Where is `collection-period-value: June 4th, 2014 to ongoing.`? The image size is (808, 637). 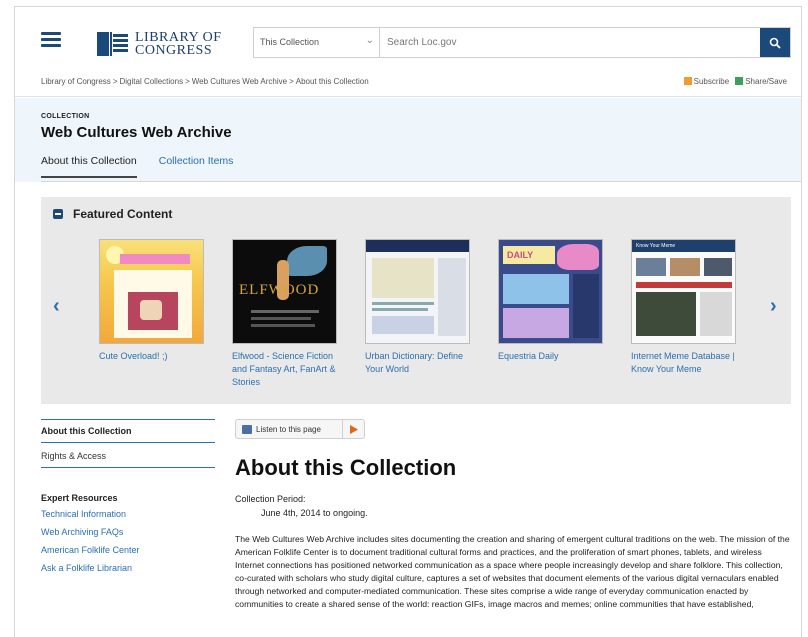
collection-period-value: June 4th, 2014 to ongoing. is located at coordinates (314, 513).